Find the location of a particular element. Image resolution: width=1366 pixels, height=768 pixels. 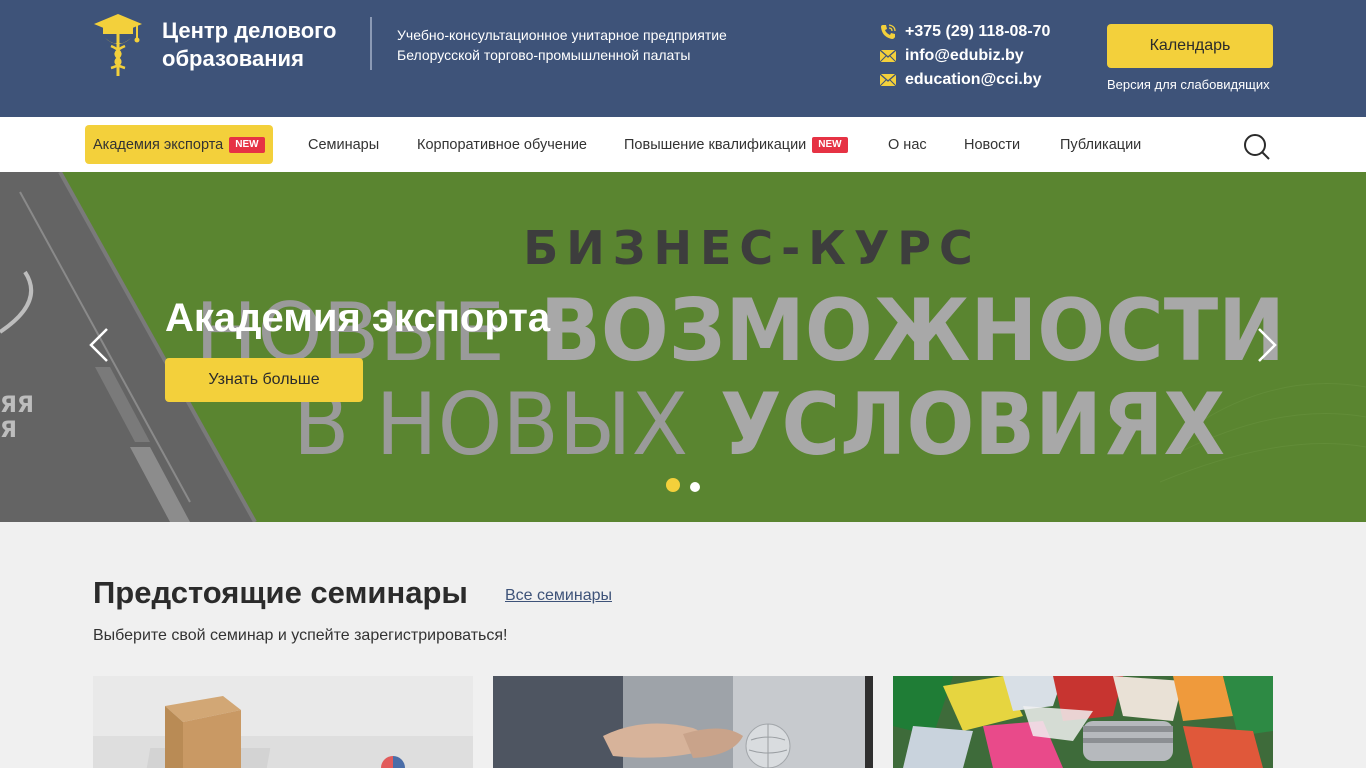

org-line-2: Белорусской торгово-промышленной палаты is located at coordinates (544, 55).